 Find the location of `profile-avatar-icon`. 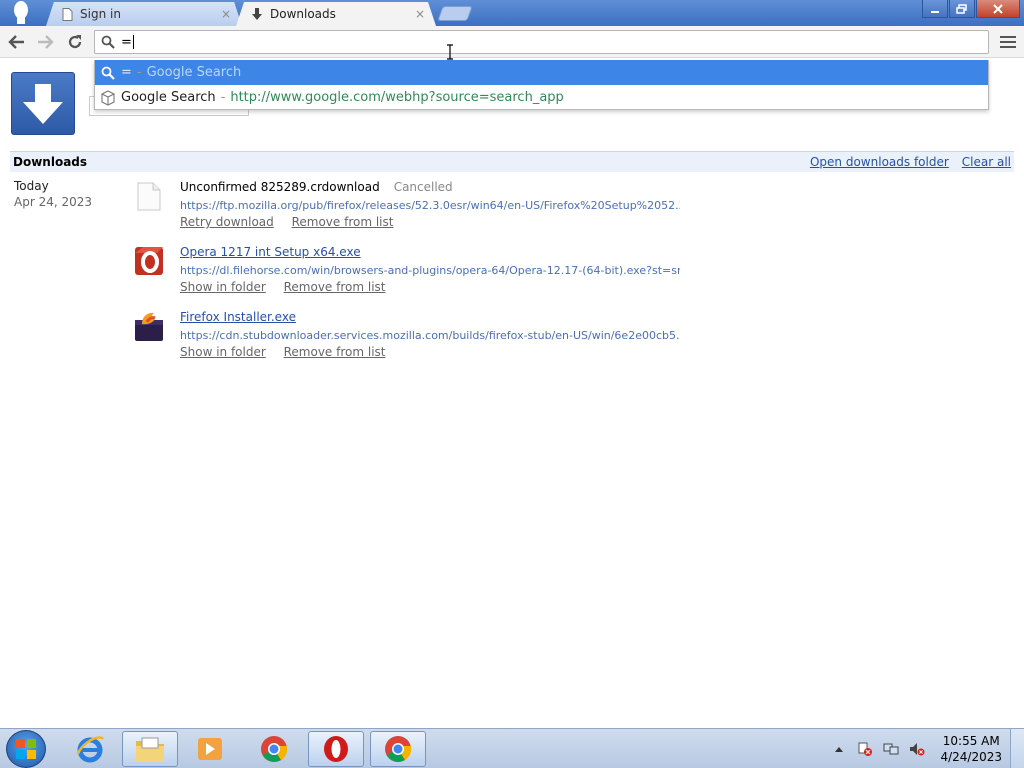

profile-avatar-icon is located at coordinates (21, 12).